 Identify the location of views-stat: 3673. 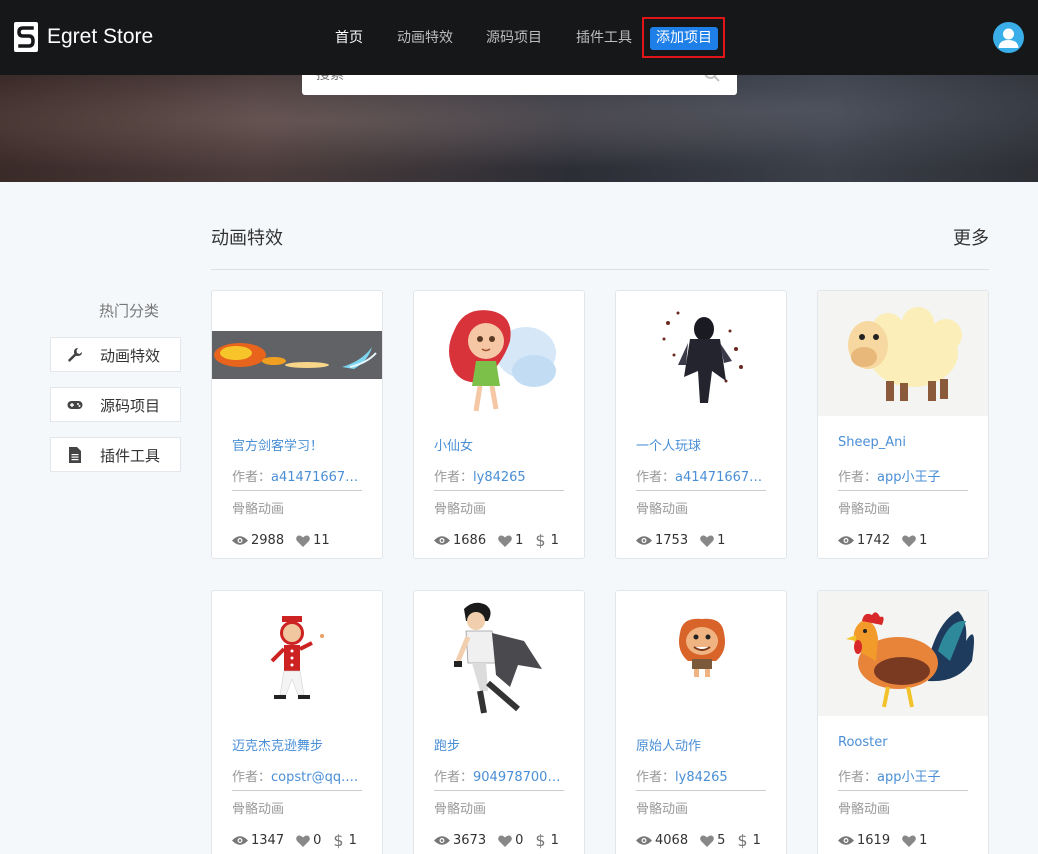
(460, 840).